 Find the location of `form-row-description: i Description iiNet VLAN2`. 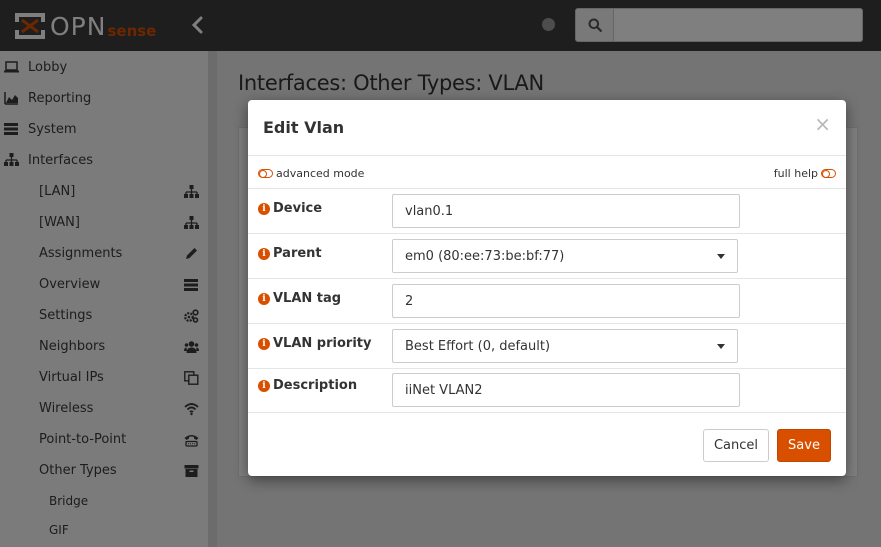

form-row-description: i Description iiNet VLAN2 is located at coordinates (547, 390).